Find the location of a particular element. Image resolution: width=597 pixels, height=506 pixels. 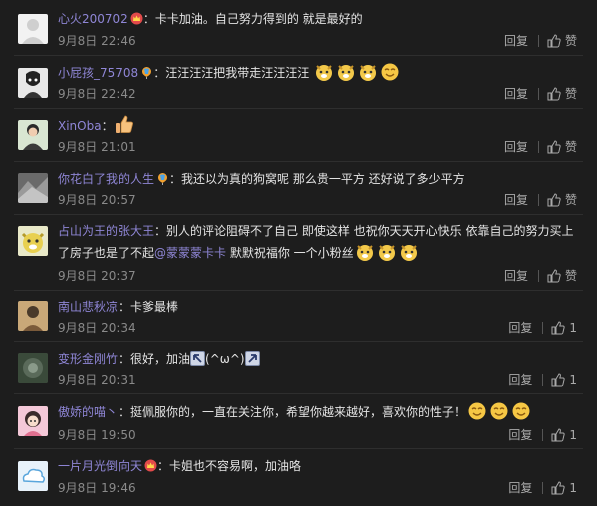

comment-timestamp: 9月8日 21:01 is located at coordinates (97, 147).